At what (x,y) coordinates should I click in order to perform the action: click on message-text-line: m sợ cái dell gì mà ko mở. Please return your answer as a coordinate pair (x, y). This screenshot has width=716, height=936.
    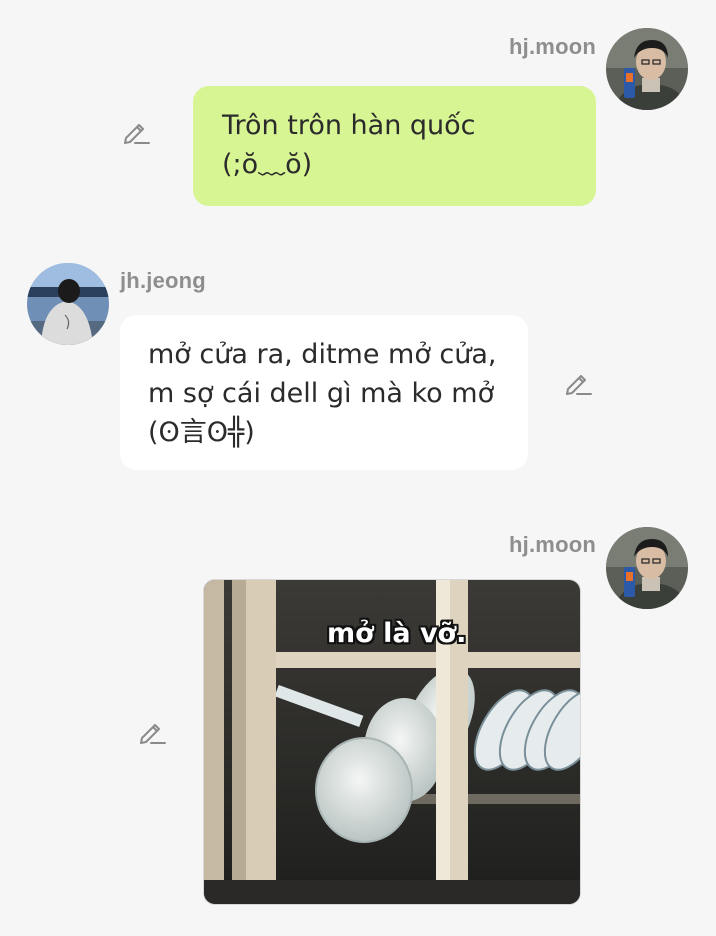
    Looking at the image, I should click on (321, 393).